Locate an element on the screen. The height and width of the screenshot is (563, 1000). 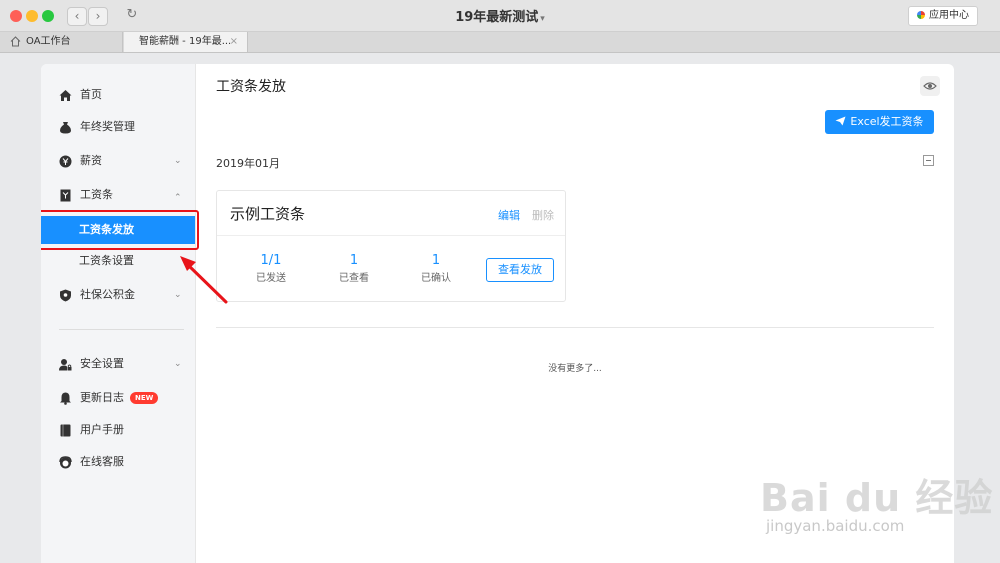
user-lock-icon is located at coordinates (65, 365).